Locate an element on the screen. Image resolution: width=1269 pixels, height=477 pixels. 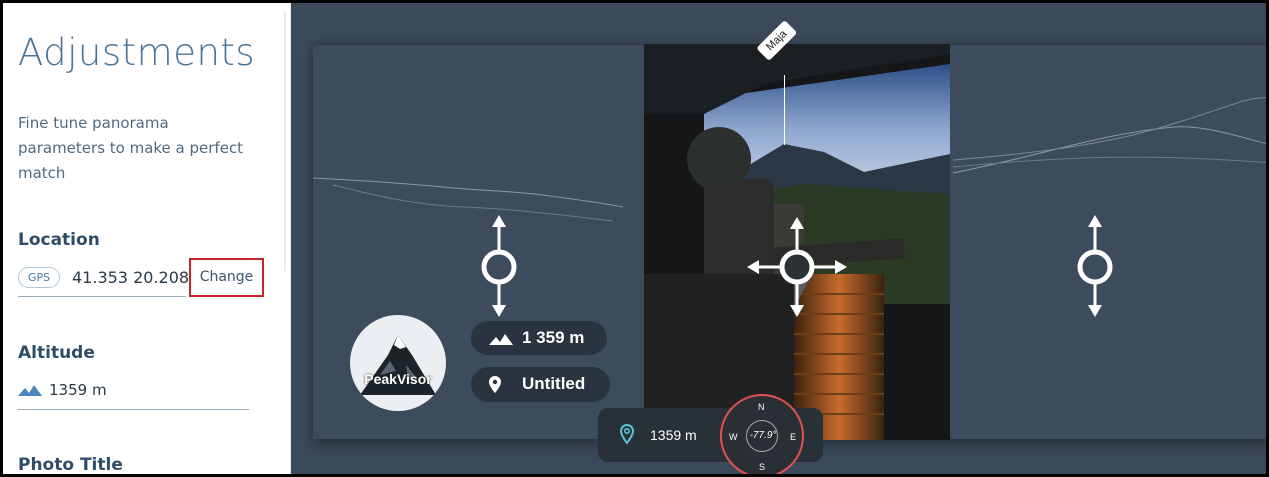
compass-widget: N E S W -77.9° is located at coordinates (762, 434).